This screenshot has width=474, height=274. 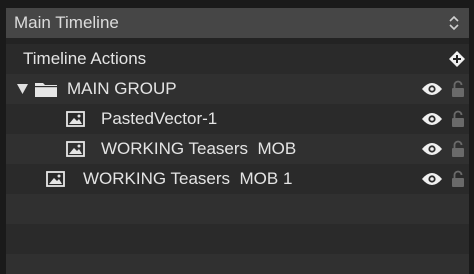 I want to click on timeline-selector: Main Timeline, so click(x=237, y=23).